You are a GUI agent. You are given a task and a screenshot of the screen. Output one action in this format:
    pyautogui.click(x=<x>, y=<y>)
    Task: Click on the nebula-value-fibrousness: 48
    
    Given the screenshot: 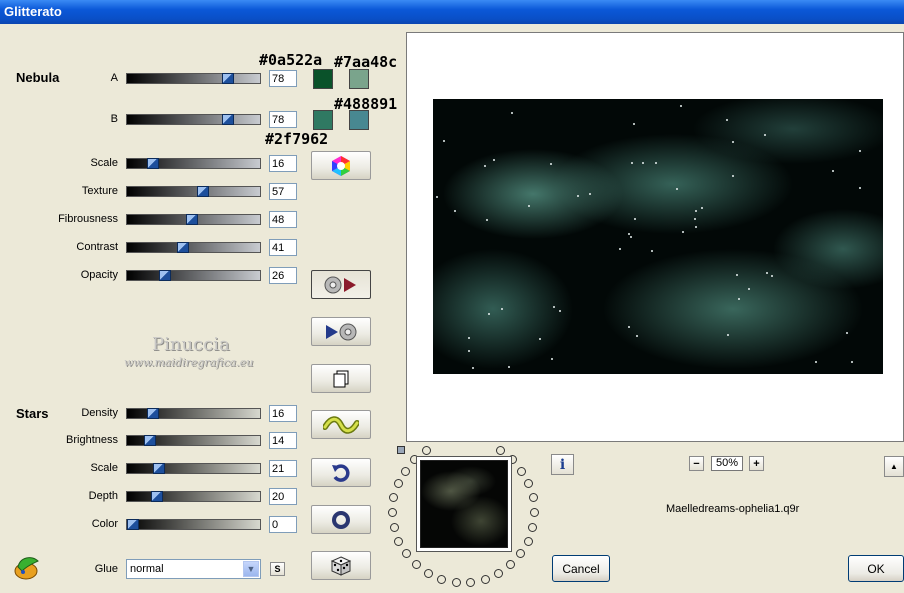 What is the action you would take?
    pyautogui.click(x=283, y=219)
    